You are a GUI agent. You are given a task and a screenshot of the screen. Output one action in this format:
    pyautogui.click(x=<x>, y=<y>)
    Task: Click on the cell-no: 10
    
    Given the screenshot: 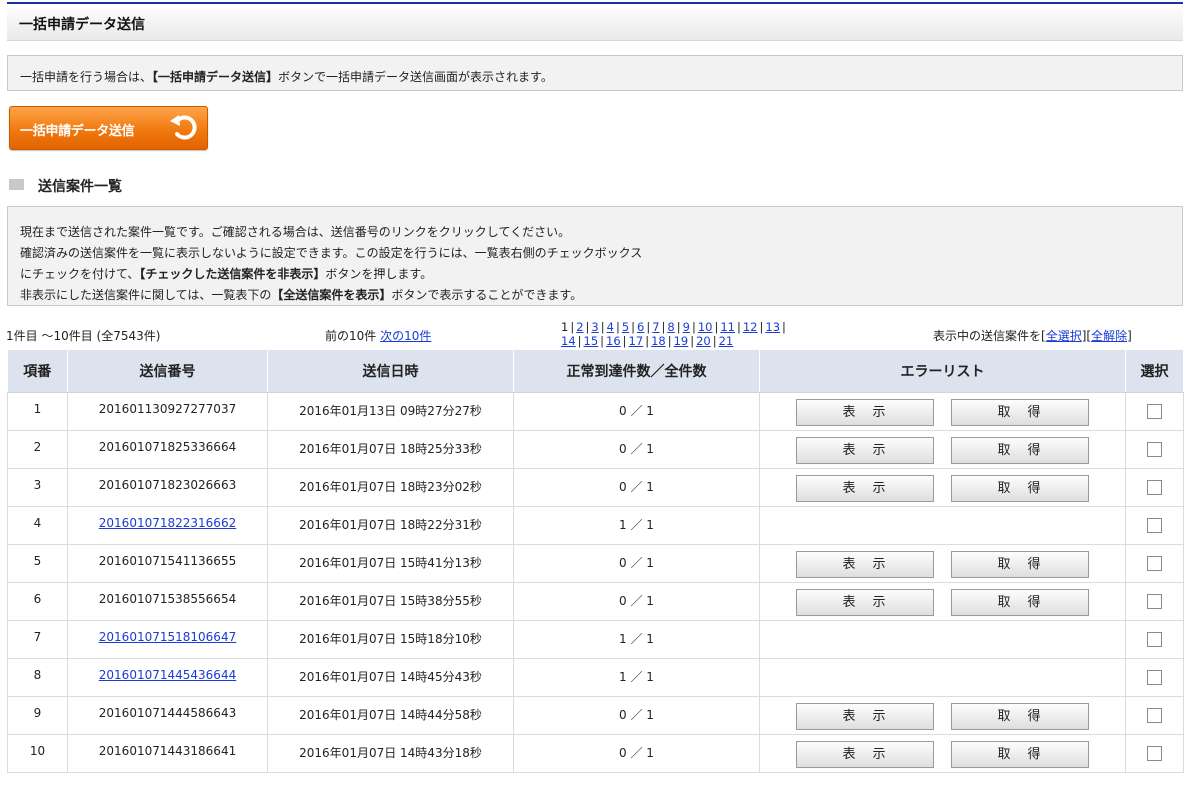 What is the action you would take?
    pyautogui.click(x=37, y=753)
    